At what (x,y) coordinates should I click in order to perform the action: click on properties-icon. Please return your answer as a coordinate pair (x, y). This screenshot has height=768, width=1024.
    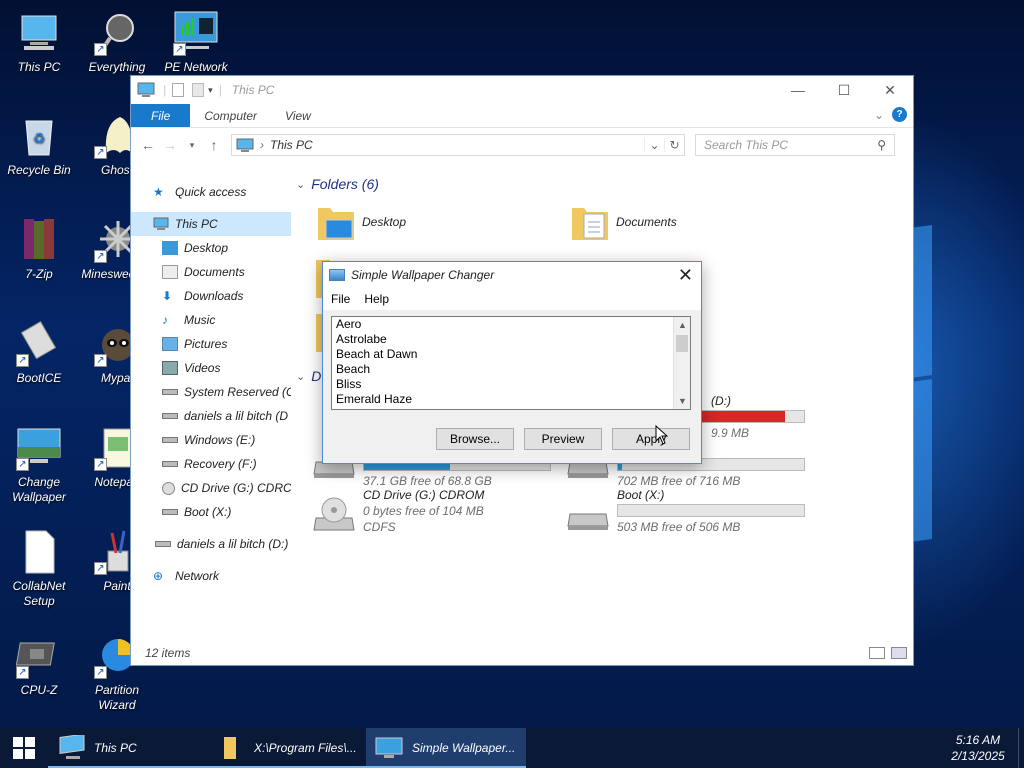
    Looking at the image, I should click on (178, 90).